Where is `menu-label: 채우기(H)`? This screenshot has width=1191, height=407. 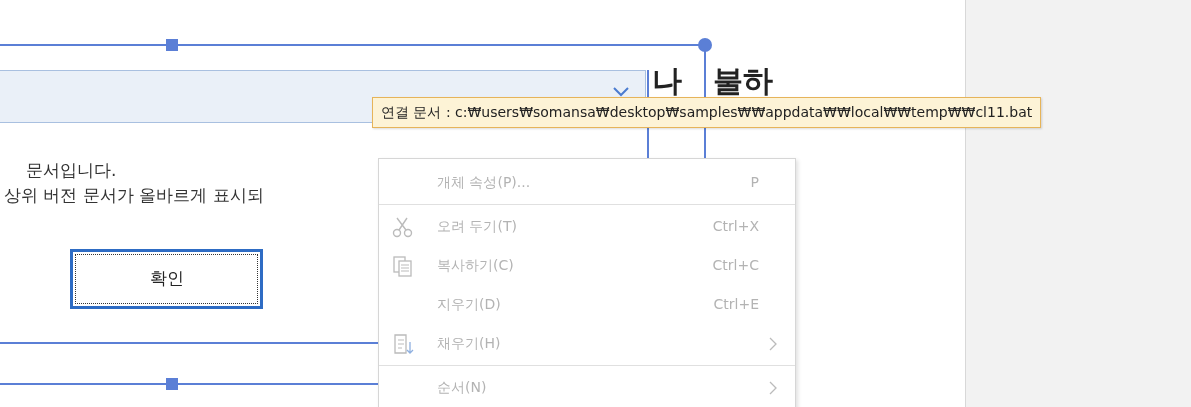 menu-label: 채우기(H) is located at coordinates (469, 343).